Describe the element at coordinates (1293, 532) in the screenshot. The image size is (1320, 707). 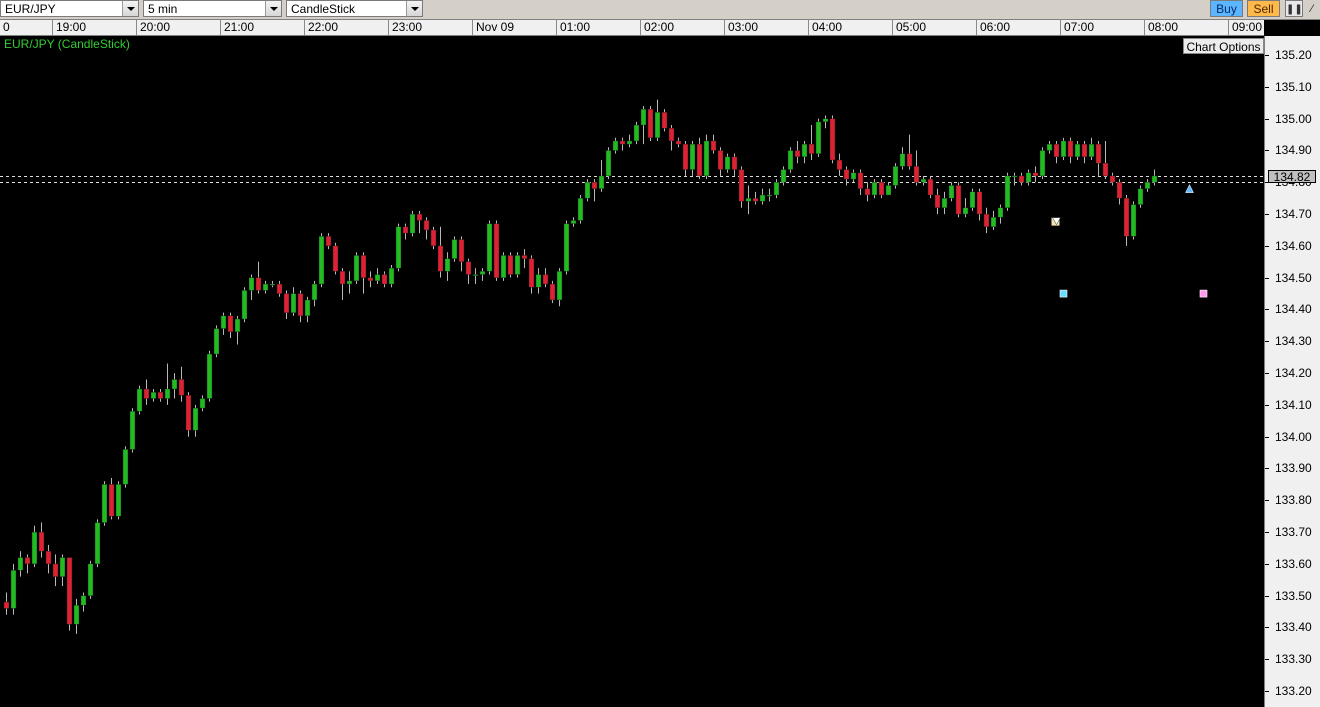
I see `price-tick-label: 133.70` at that location.